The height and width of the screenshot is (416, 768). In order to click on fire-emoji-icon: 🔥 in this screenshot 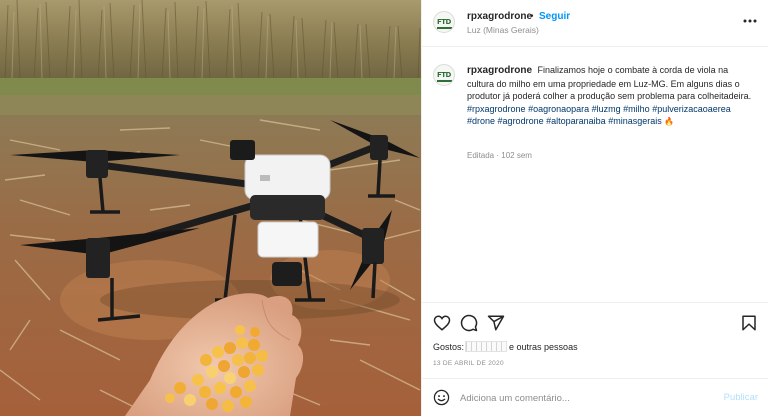, I will do `click(669, 121)`.